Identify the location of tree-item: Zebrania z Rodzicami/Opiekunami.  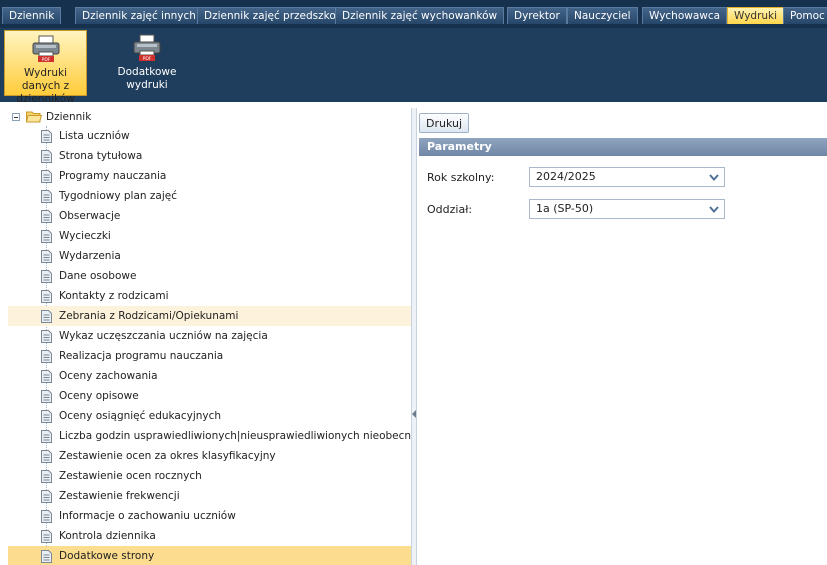
(209, 316).